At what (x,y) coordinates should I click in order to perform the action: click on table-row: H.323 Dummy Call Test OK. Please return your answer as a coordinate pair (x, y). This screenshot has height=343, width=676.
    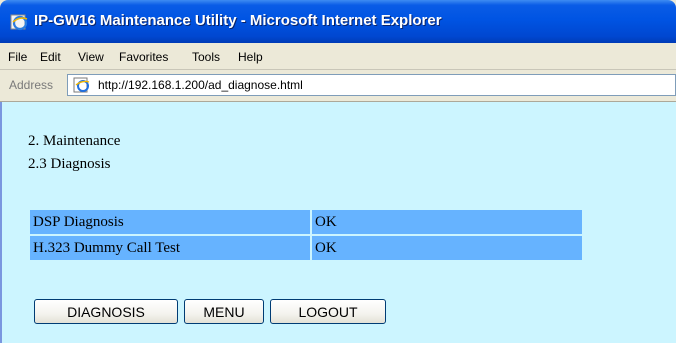
    Looking at the image, I should click on (306, 248).